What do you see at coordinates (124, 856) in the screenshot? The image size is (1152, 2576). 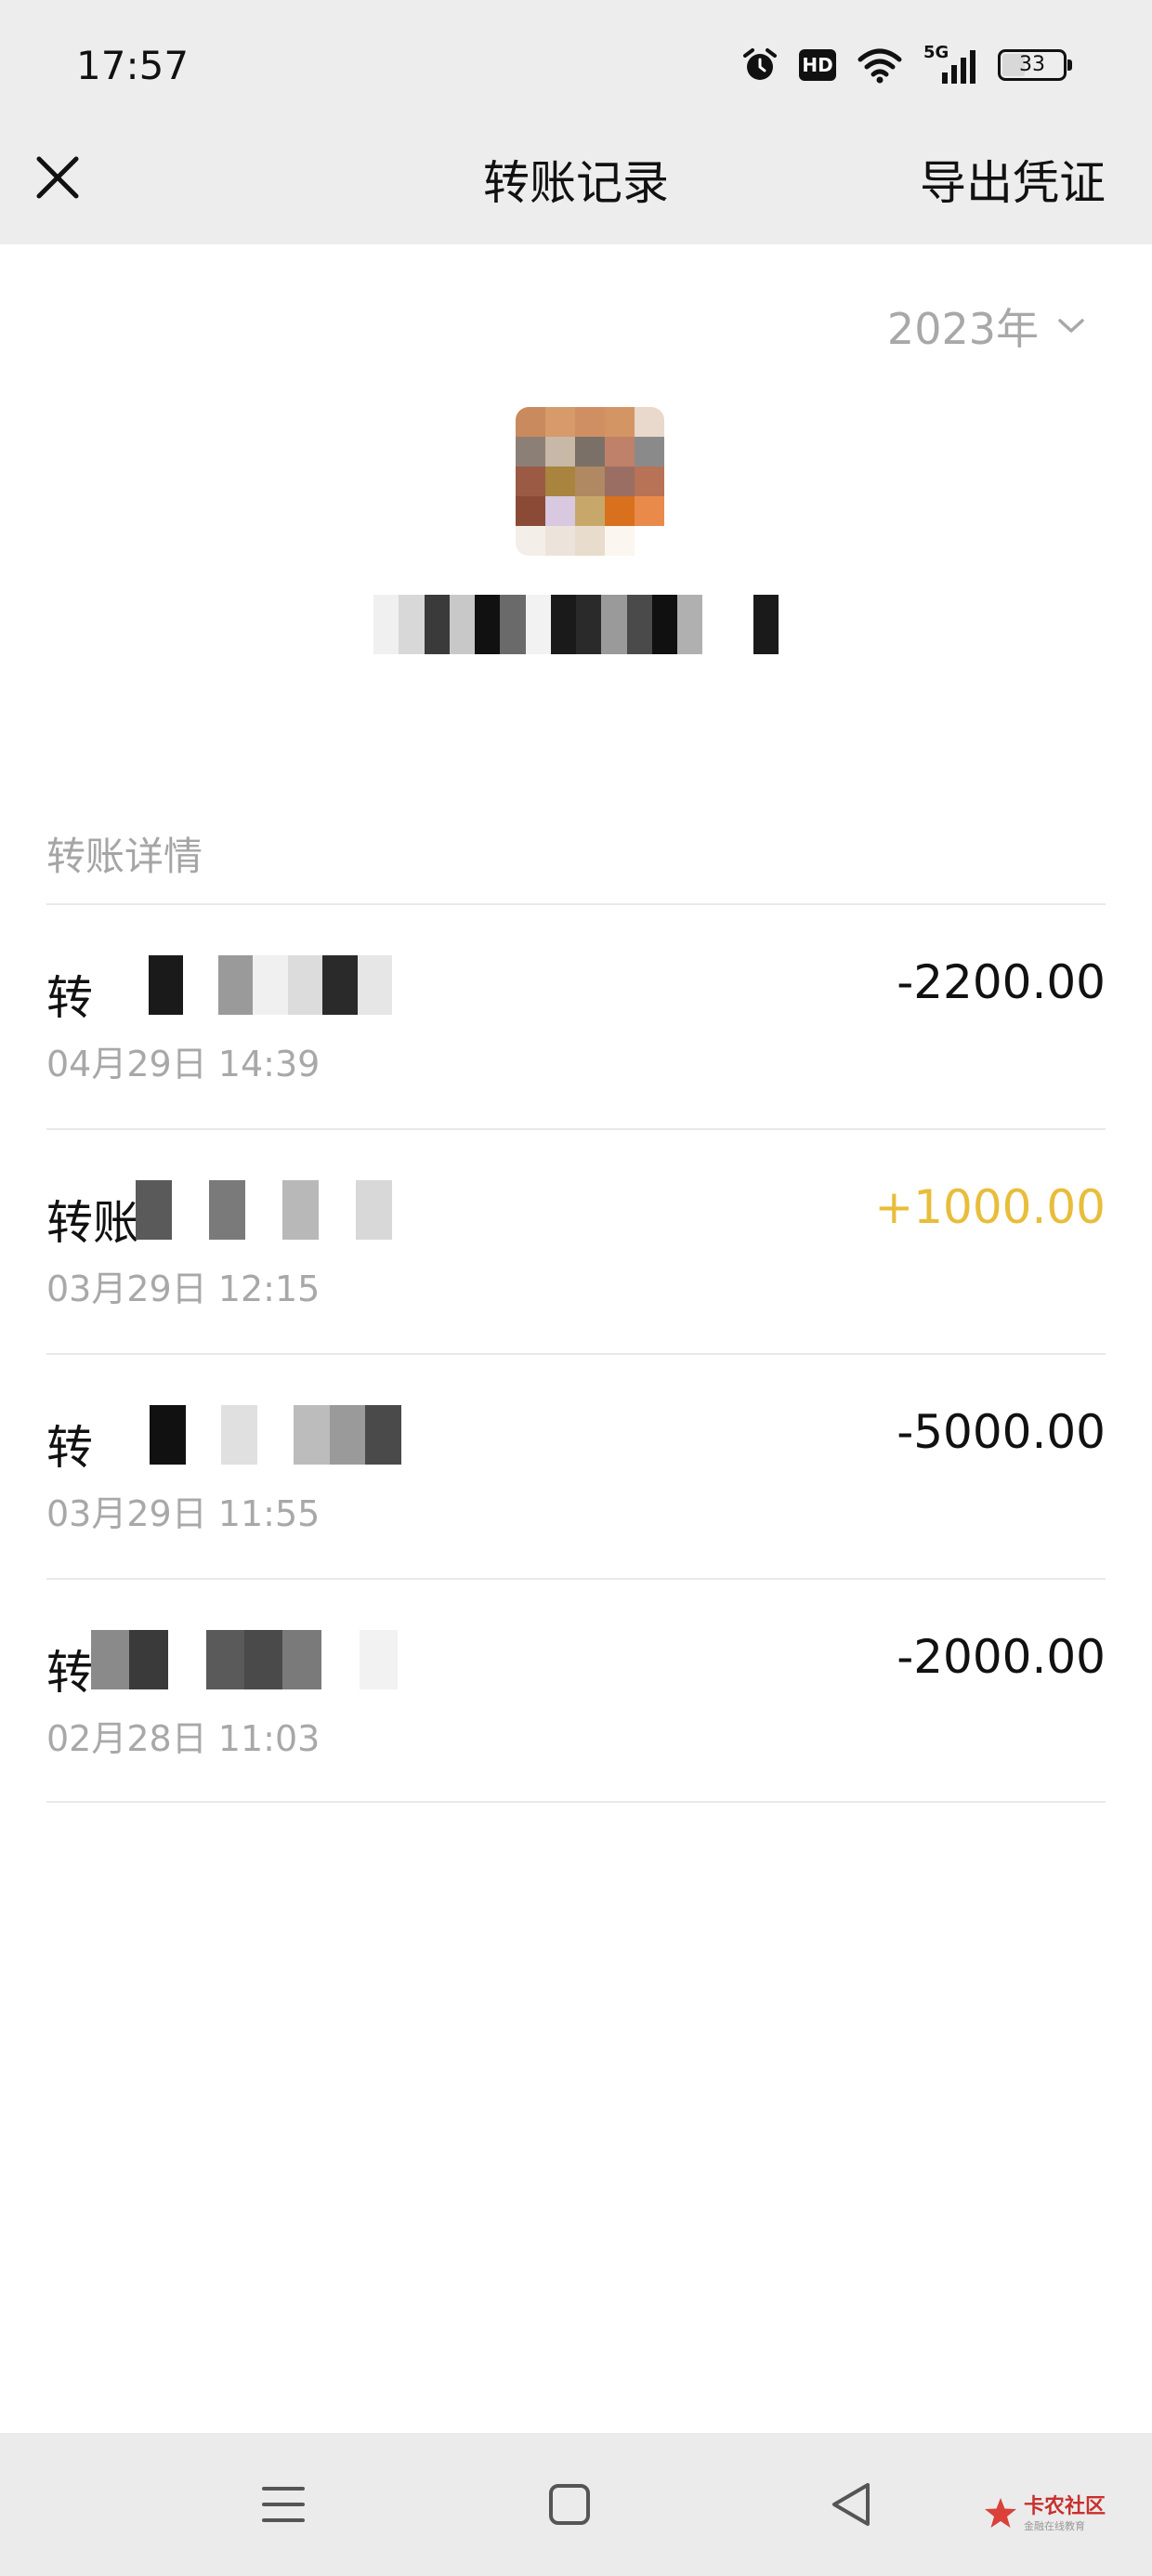 I see `section-label: 转账详情` at bounding box center [124, 856].